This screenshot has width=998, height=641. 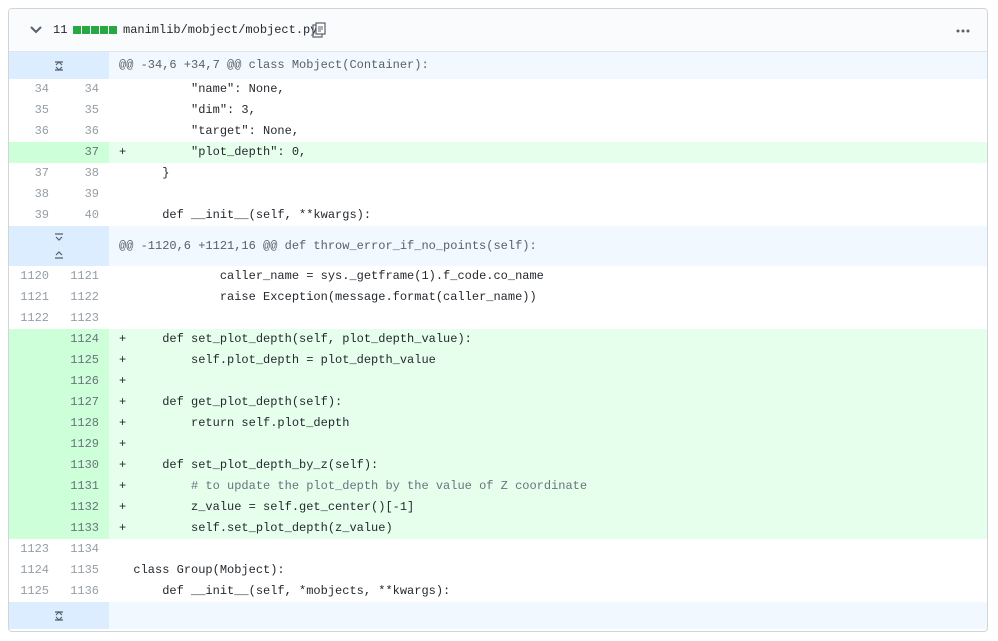 I want to click on chevron-down-icon, so click(x=36, y=30).